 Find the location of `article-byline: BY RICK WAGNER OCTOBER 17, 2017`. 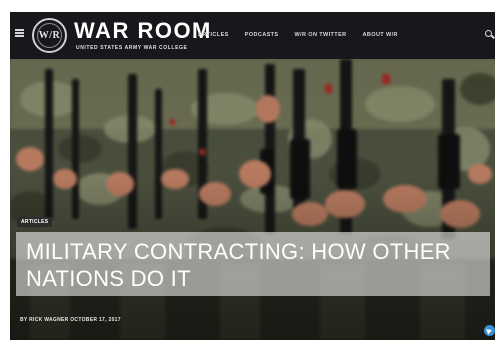

article-byline: BY RICK WAGNER OCTOBER 17, 2017 is located at coordinates (70, 320).